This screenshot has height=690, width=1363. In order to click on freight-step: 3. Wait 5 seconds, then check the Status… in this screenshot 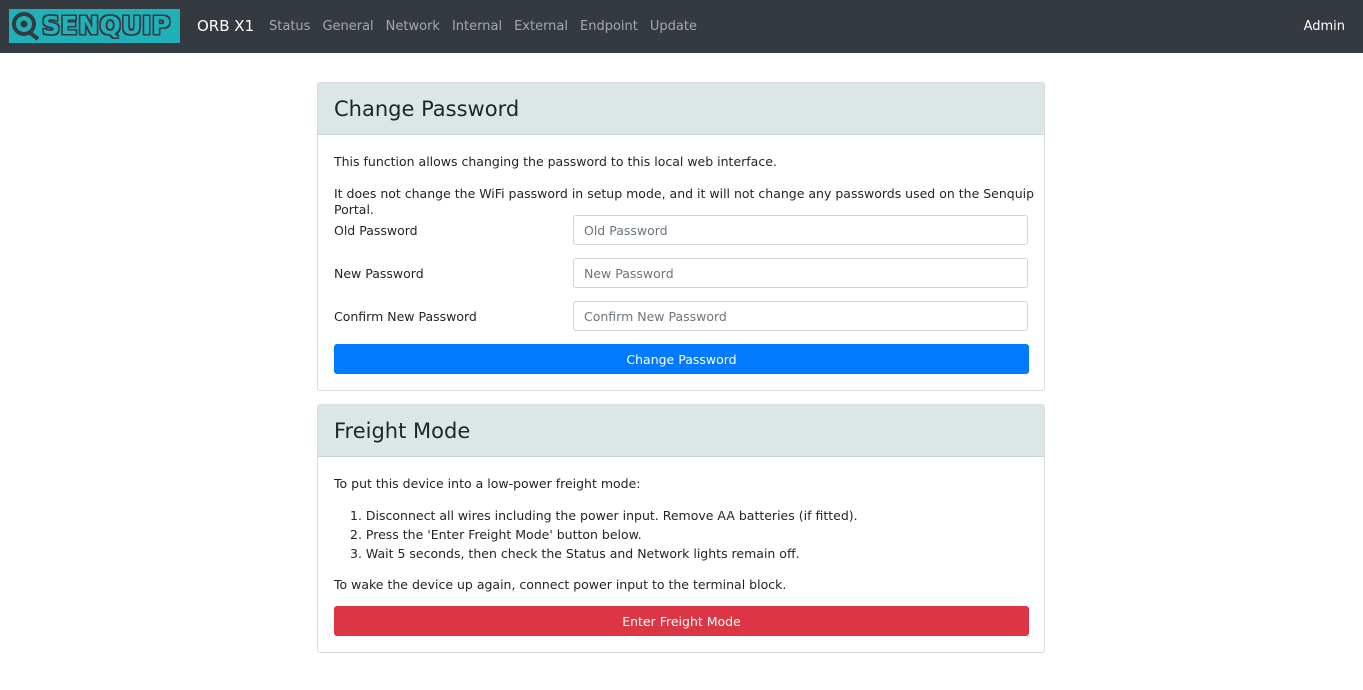, I will do `click(575, 553)`.